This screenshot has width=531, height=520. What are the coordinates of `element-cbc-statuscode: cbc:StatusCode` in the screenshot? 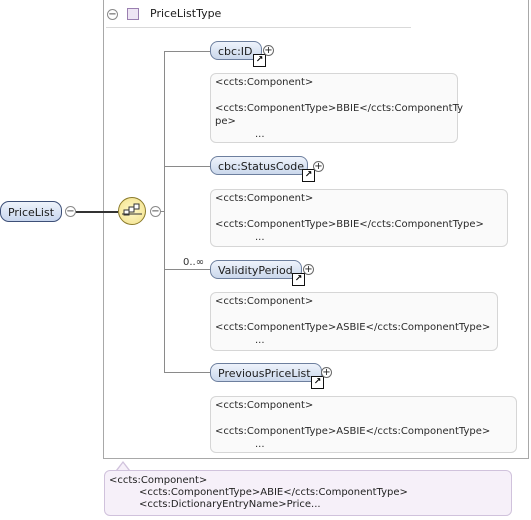 It's located at (259, 165).